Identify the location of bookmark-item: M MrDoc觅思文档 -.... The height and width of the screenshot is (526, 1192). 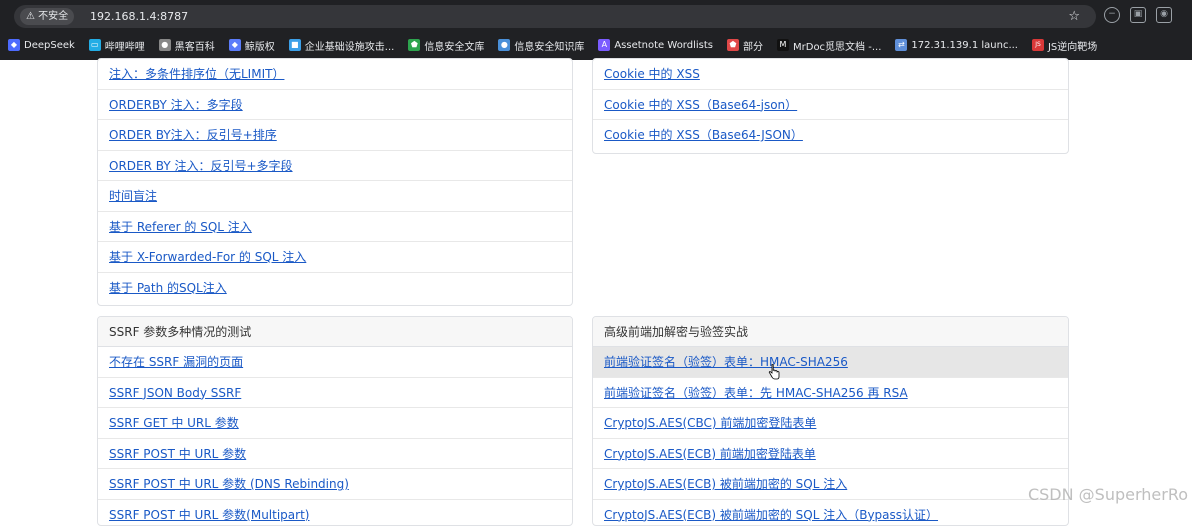
(829, 45).